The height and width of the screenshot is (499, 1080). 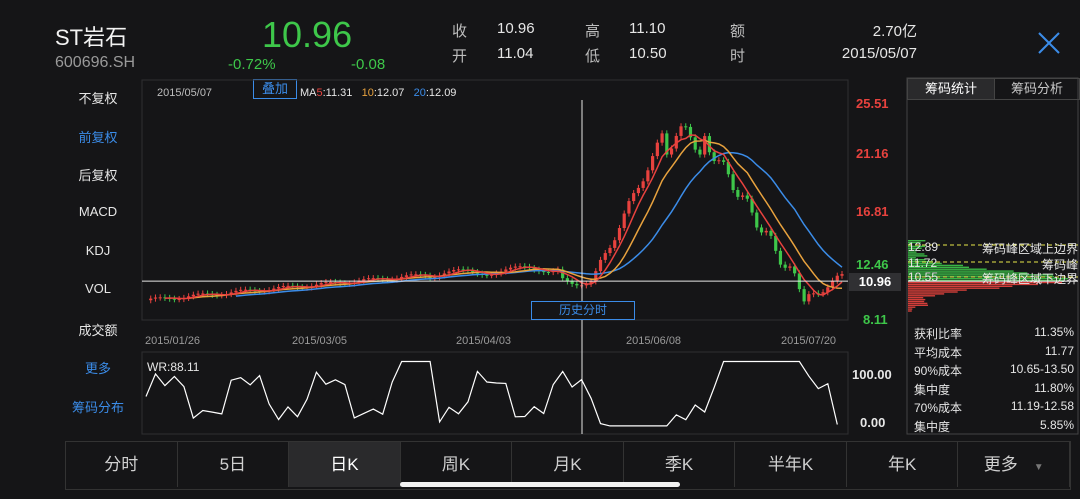 What do you see at coordinates (568, 464) in the screenshot?
I see `period-tab: 月K` at bounding box center [568, 464].